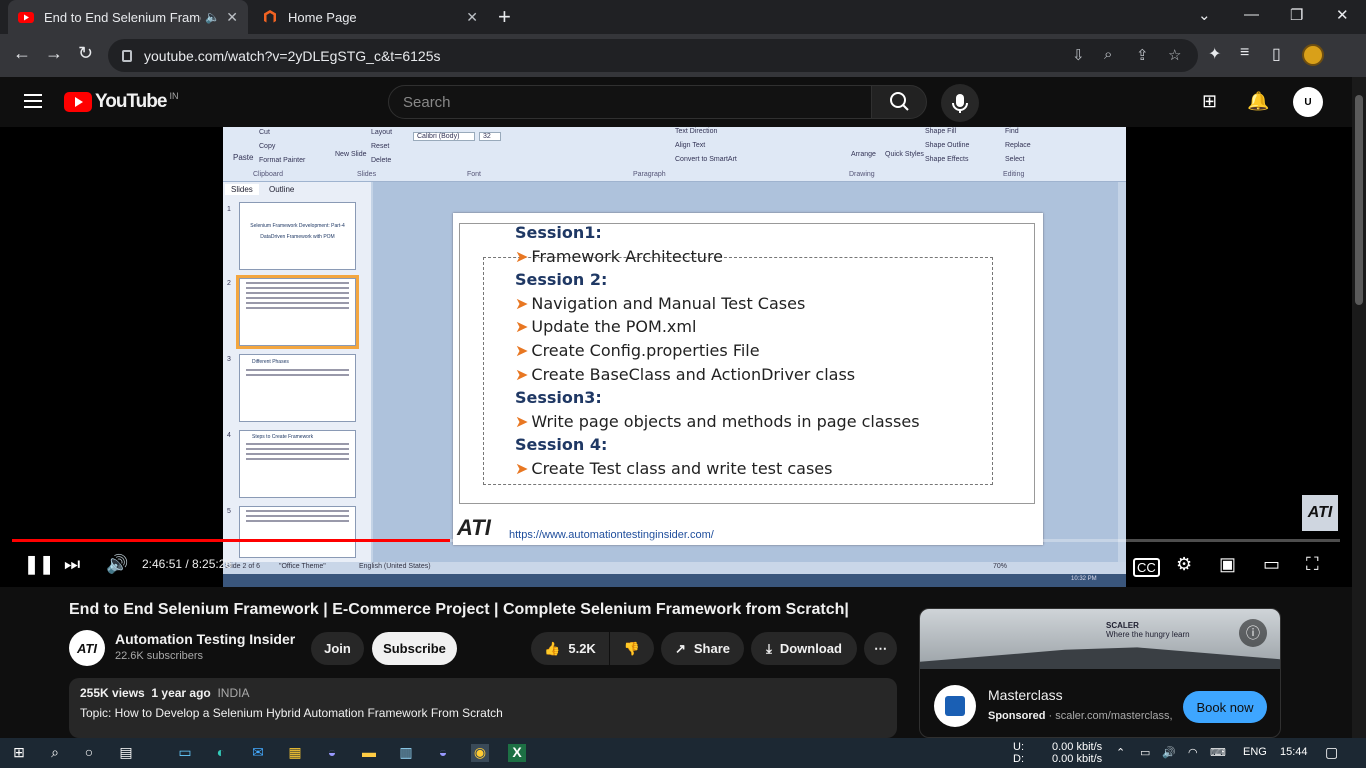 The height and width of the screenshot is (768, 1366). I want to click on subscriber-count: 22.6K subscribers, so click(159, 656).